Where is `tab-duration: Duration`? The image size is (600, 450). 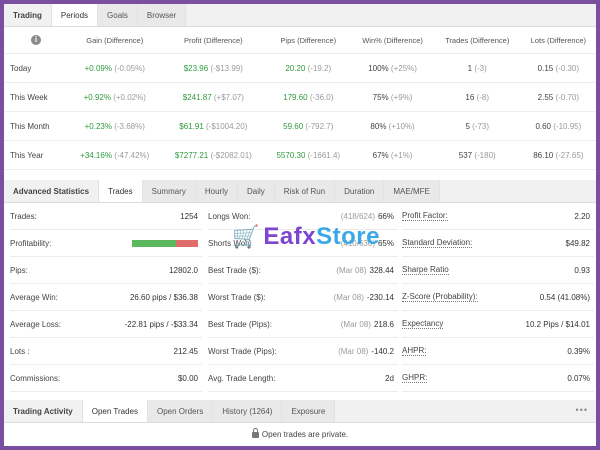 tab-duration: Duration is located at coordinates (360, 191).